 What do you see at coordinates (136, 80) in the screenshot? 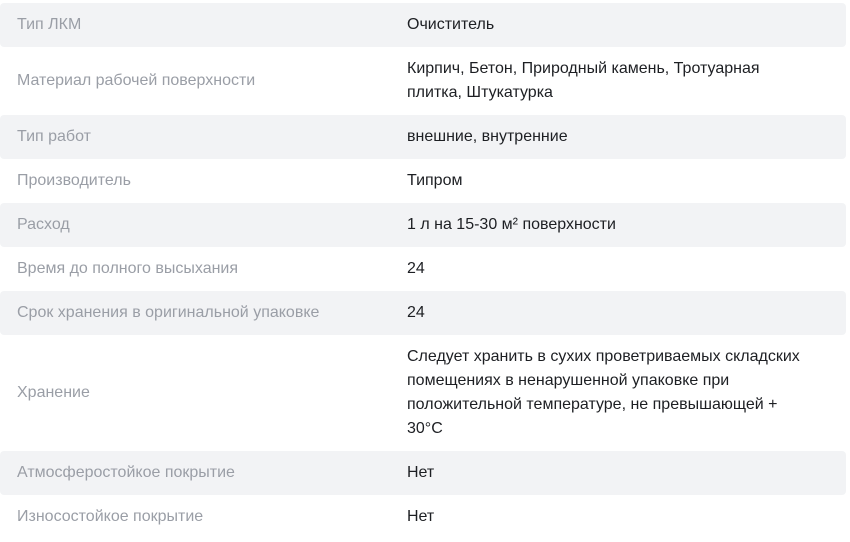
I see `spec-label: Материал рабочей поверхности` at bounding box center [136, 80].